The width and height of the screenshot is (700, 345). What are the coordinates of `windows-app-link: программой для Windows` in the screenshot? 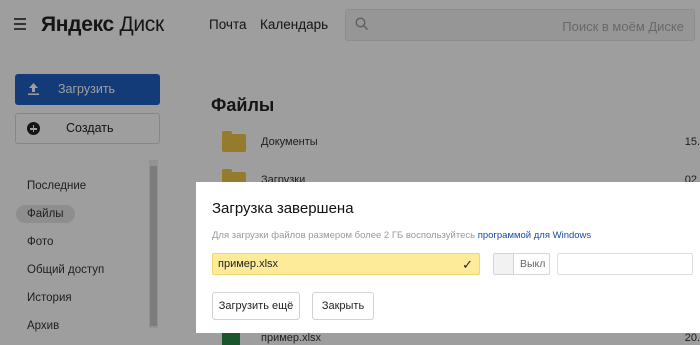 It's located at (534, 235).